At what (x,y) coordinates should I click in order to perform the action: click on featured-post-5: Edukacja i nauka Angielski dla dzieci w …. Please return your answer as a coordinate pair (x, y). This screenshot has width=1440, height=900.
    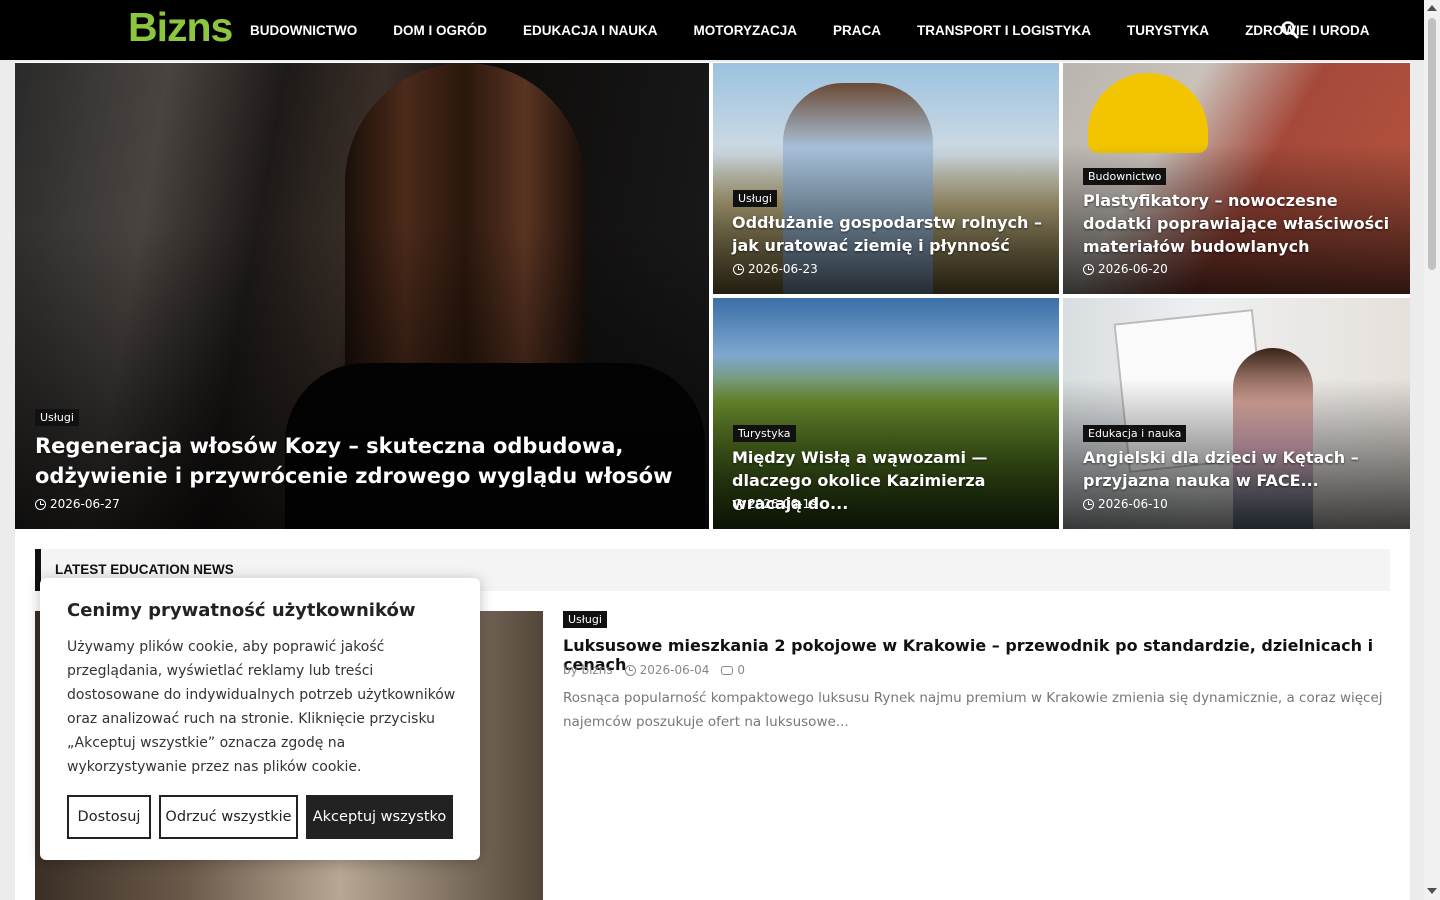
    Looking at the image, I should click on (1236, 413).